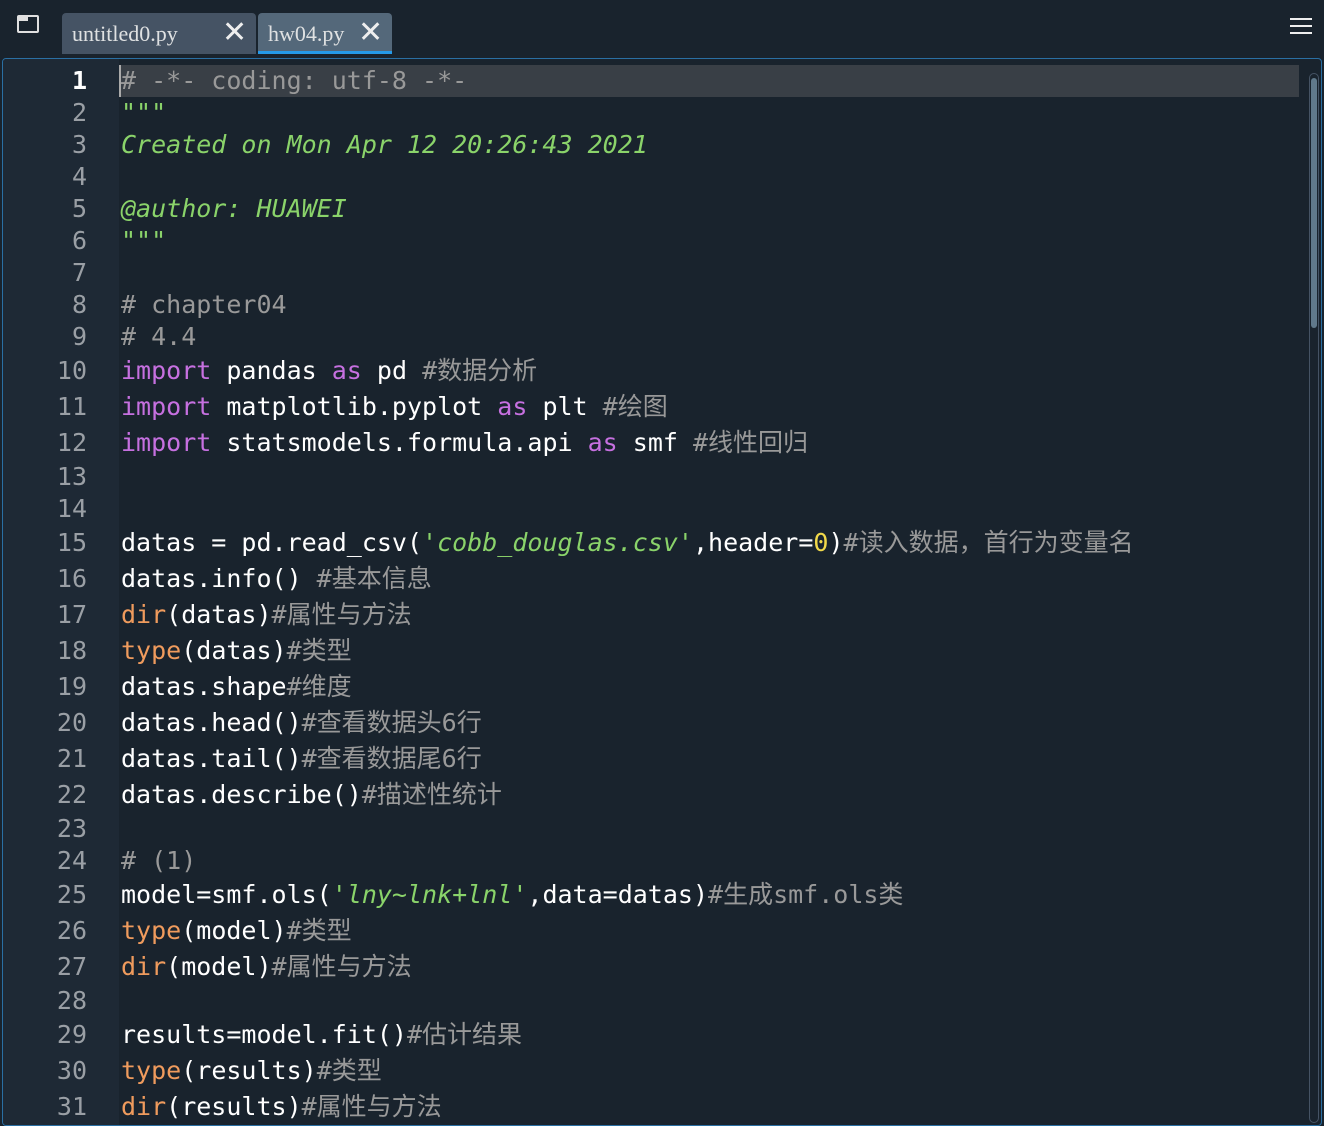  I want to click on code-line: 1 # -*- coding: utf-8 -*-, so click(653, 81).